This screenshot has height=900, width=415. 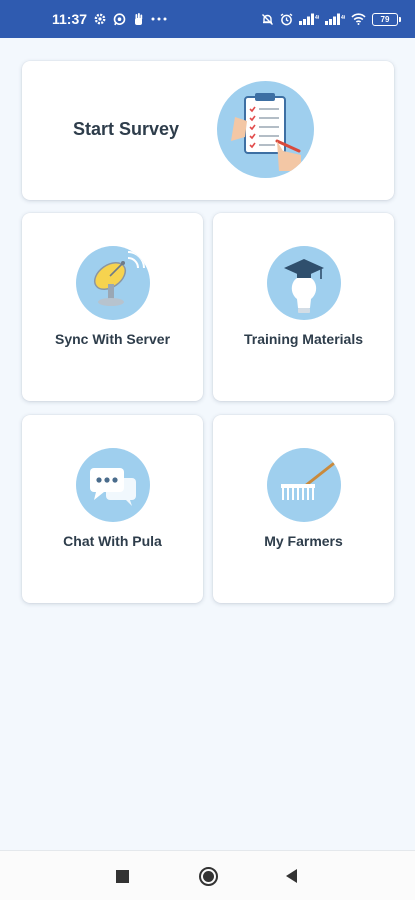 I want to click on chat-with-pula-card: Chat With Pula, so click(x=112, y=509).